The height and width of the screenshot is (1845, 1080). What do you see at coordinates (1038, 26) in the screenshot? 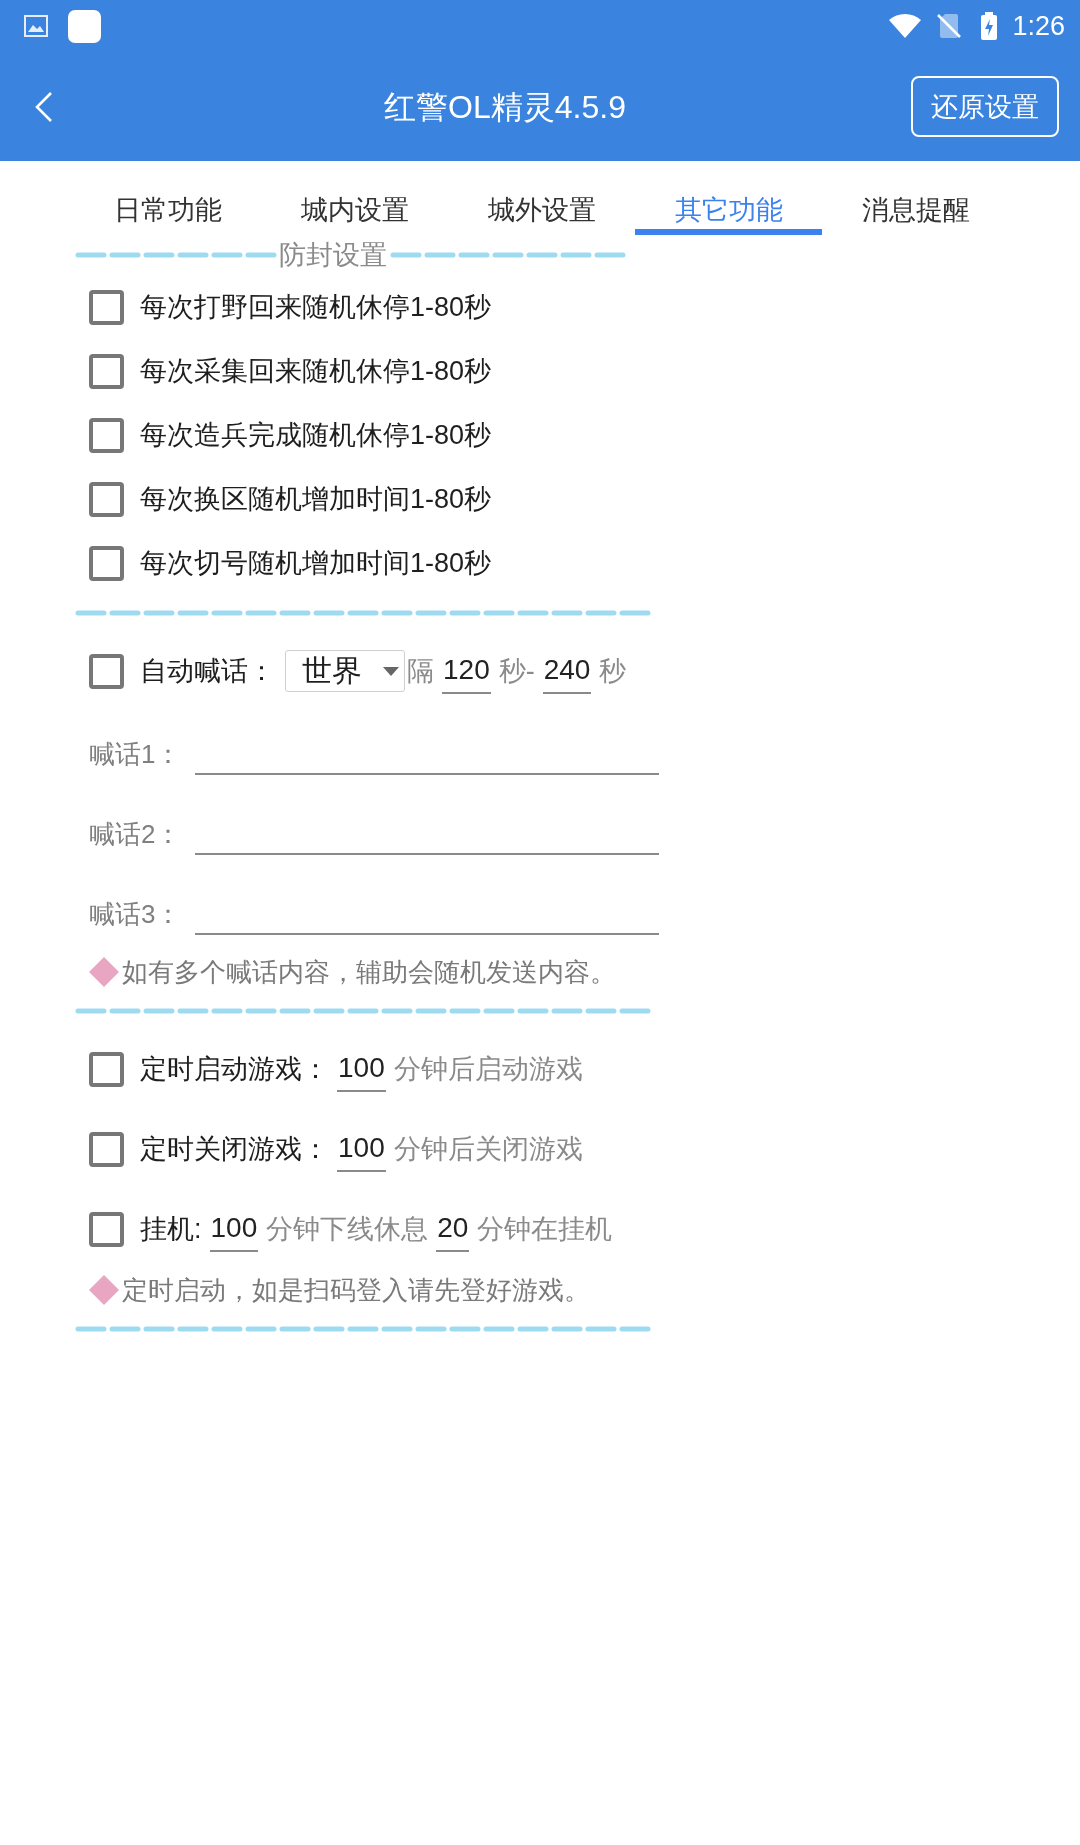
I see `status-time: 1:26` at bounding box center [1038, 26].